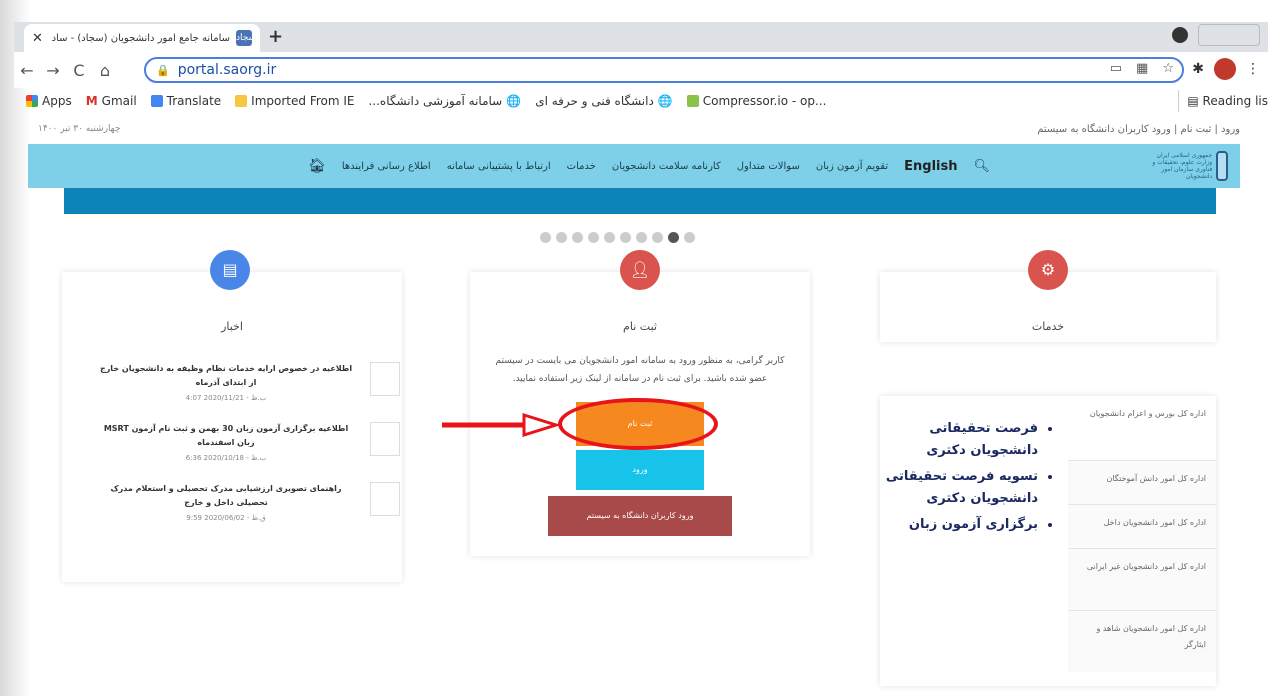 The image size is (1268, 696). Describe the element at coordinates (1116, 68) in the screenshot. I see `read-mode-icon: ▭` at that location.